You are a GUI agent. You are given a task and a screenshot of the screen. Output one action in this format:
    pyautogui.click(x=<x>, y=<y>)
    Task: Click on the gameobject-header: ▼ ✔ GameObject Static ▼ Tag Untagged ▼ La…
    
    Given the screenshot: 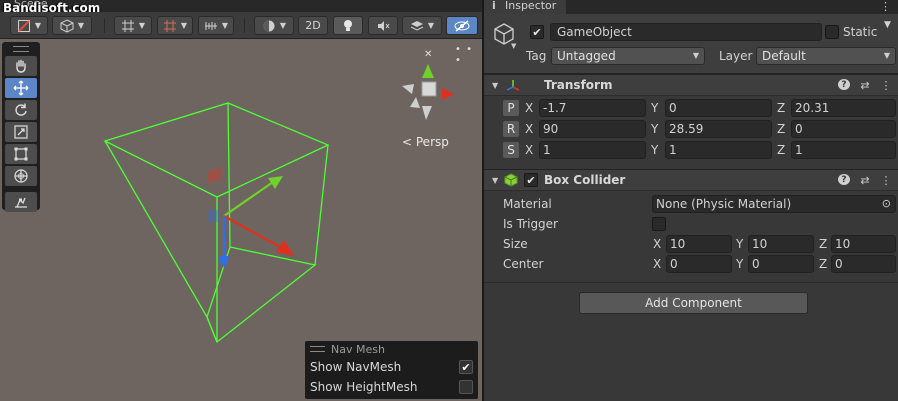 What is the action you would take?
    pyautogui.click(x=691, y=44)
    